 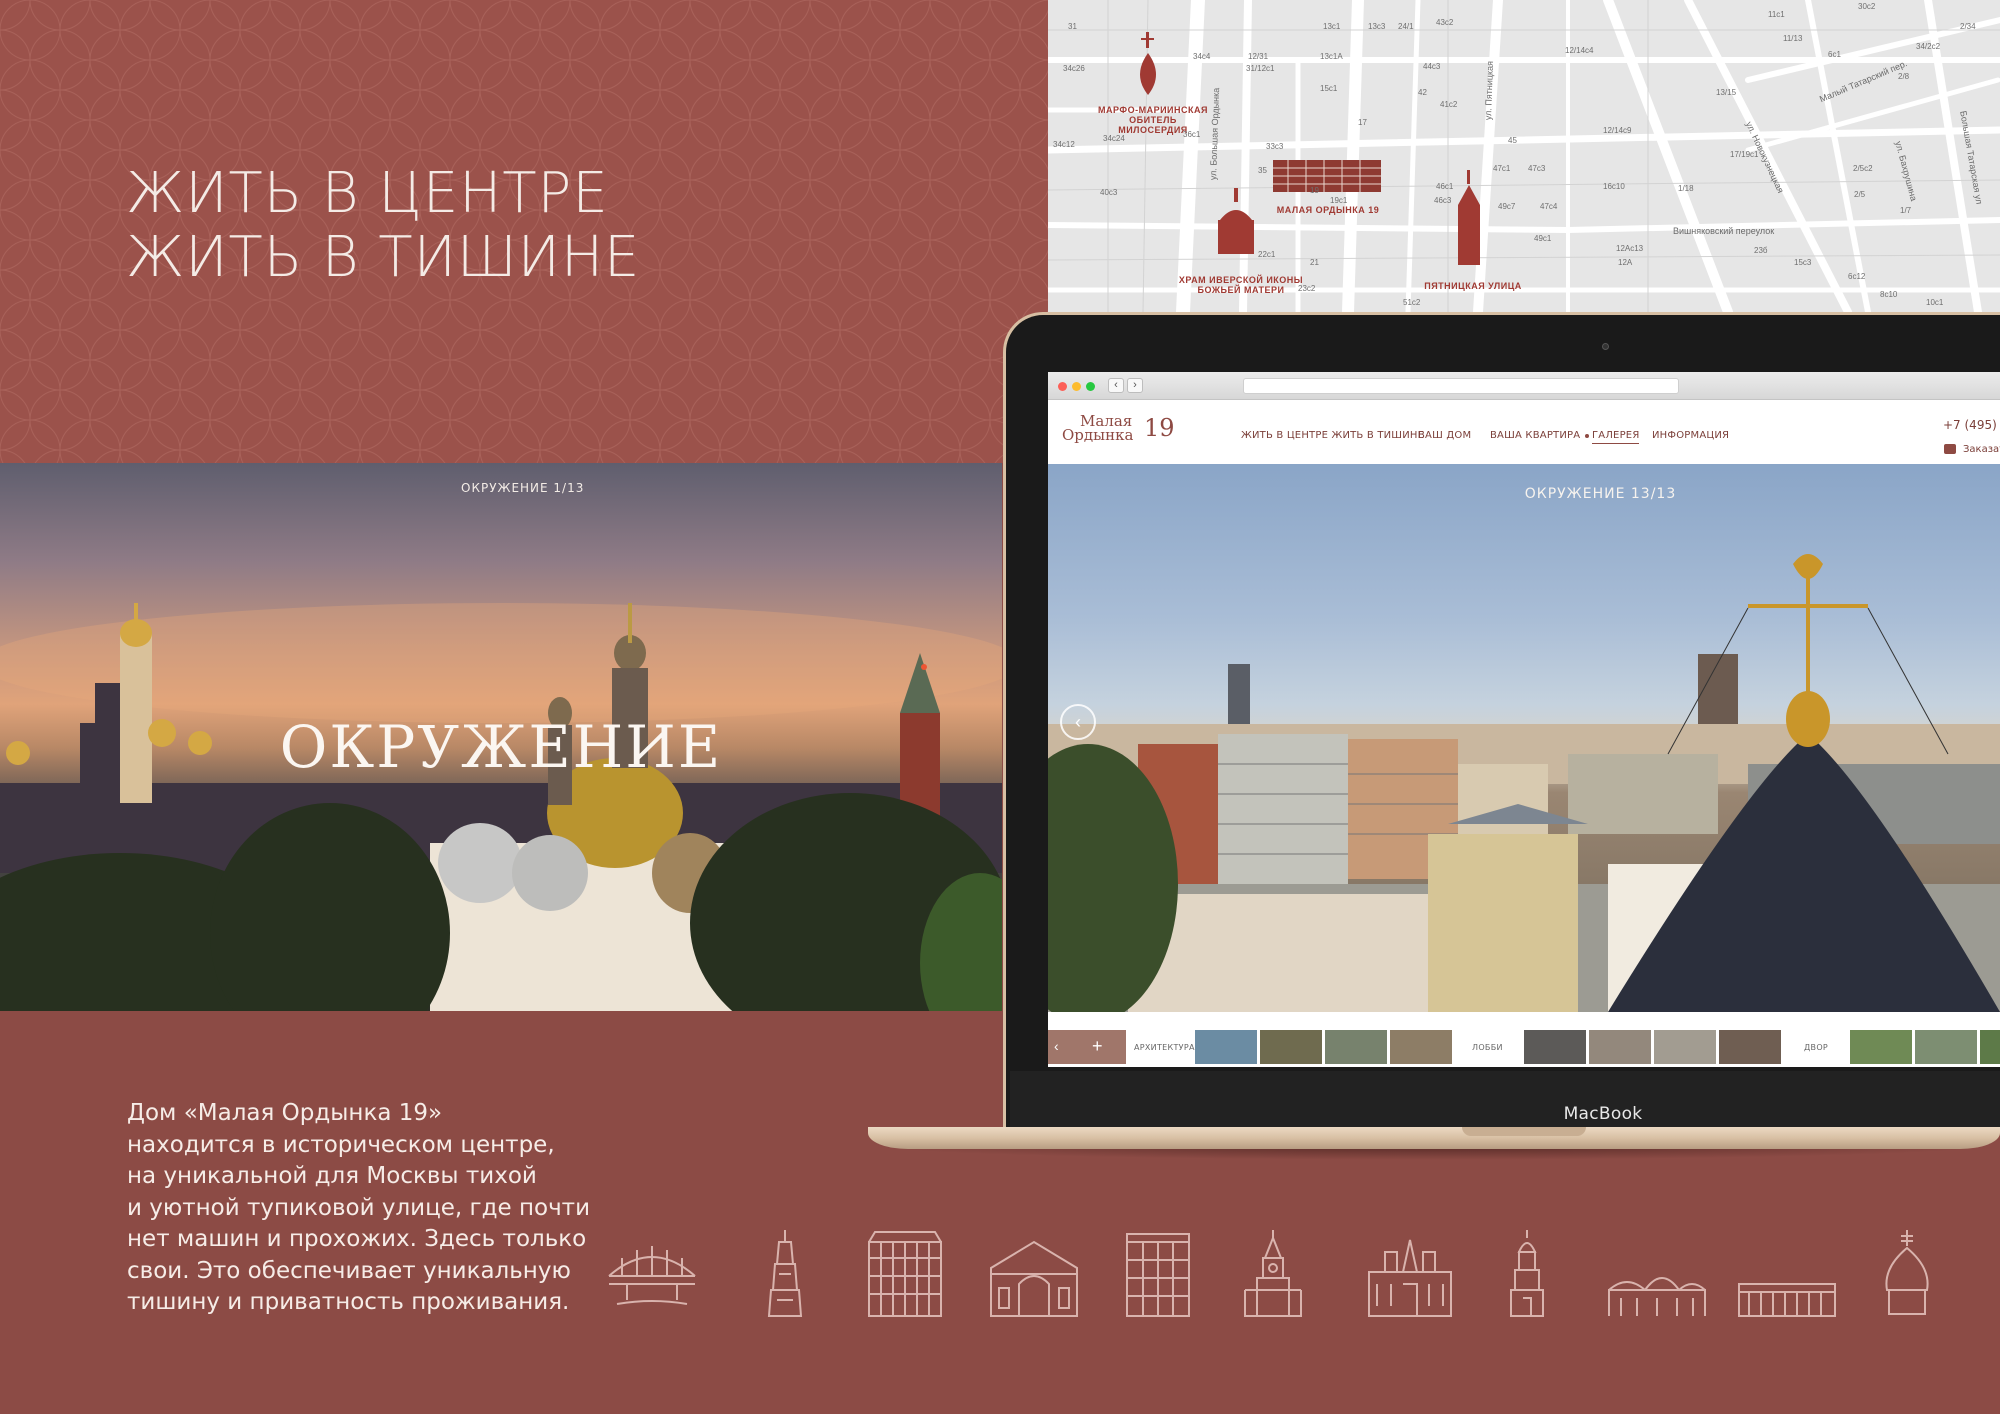 What do you see at coordinates (1614, 186) in the screenshot?
I see `map-number: 16с10` at bounding box center [1614, 186].